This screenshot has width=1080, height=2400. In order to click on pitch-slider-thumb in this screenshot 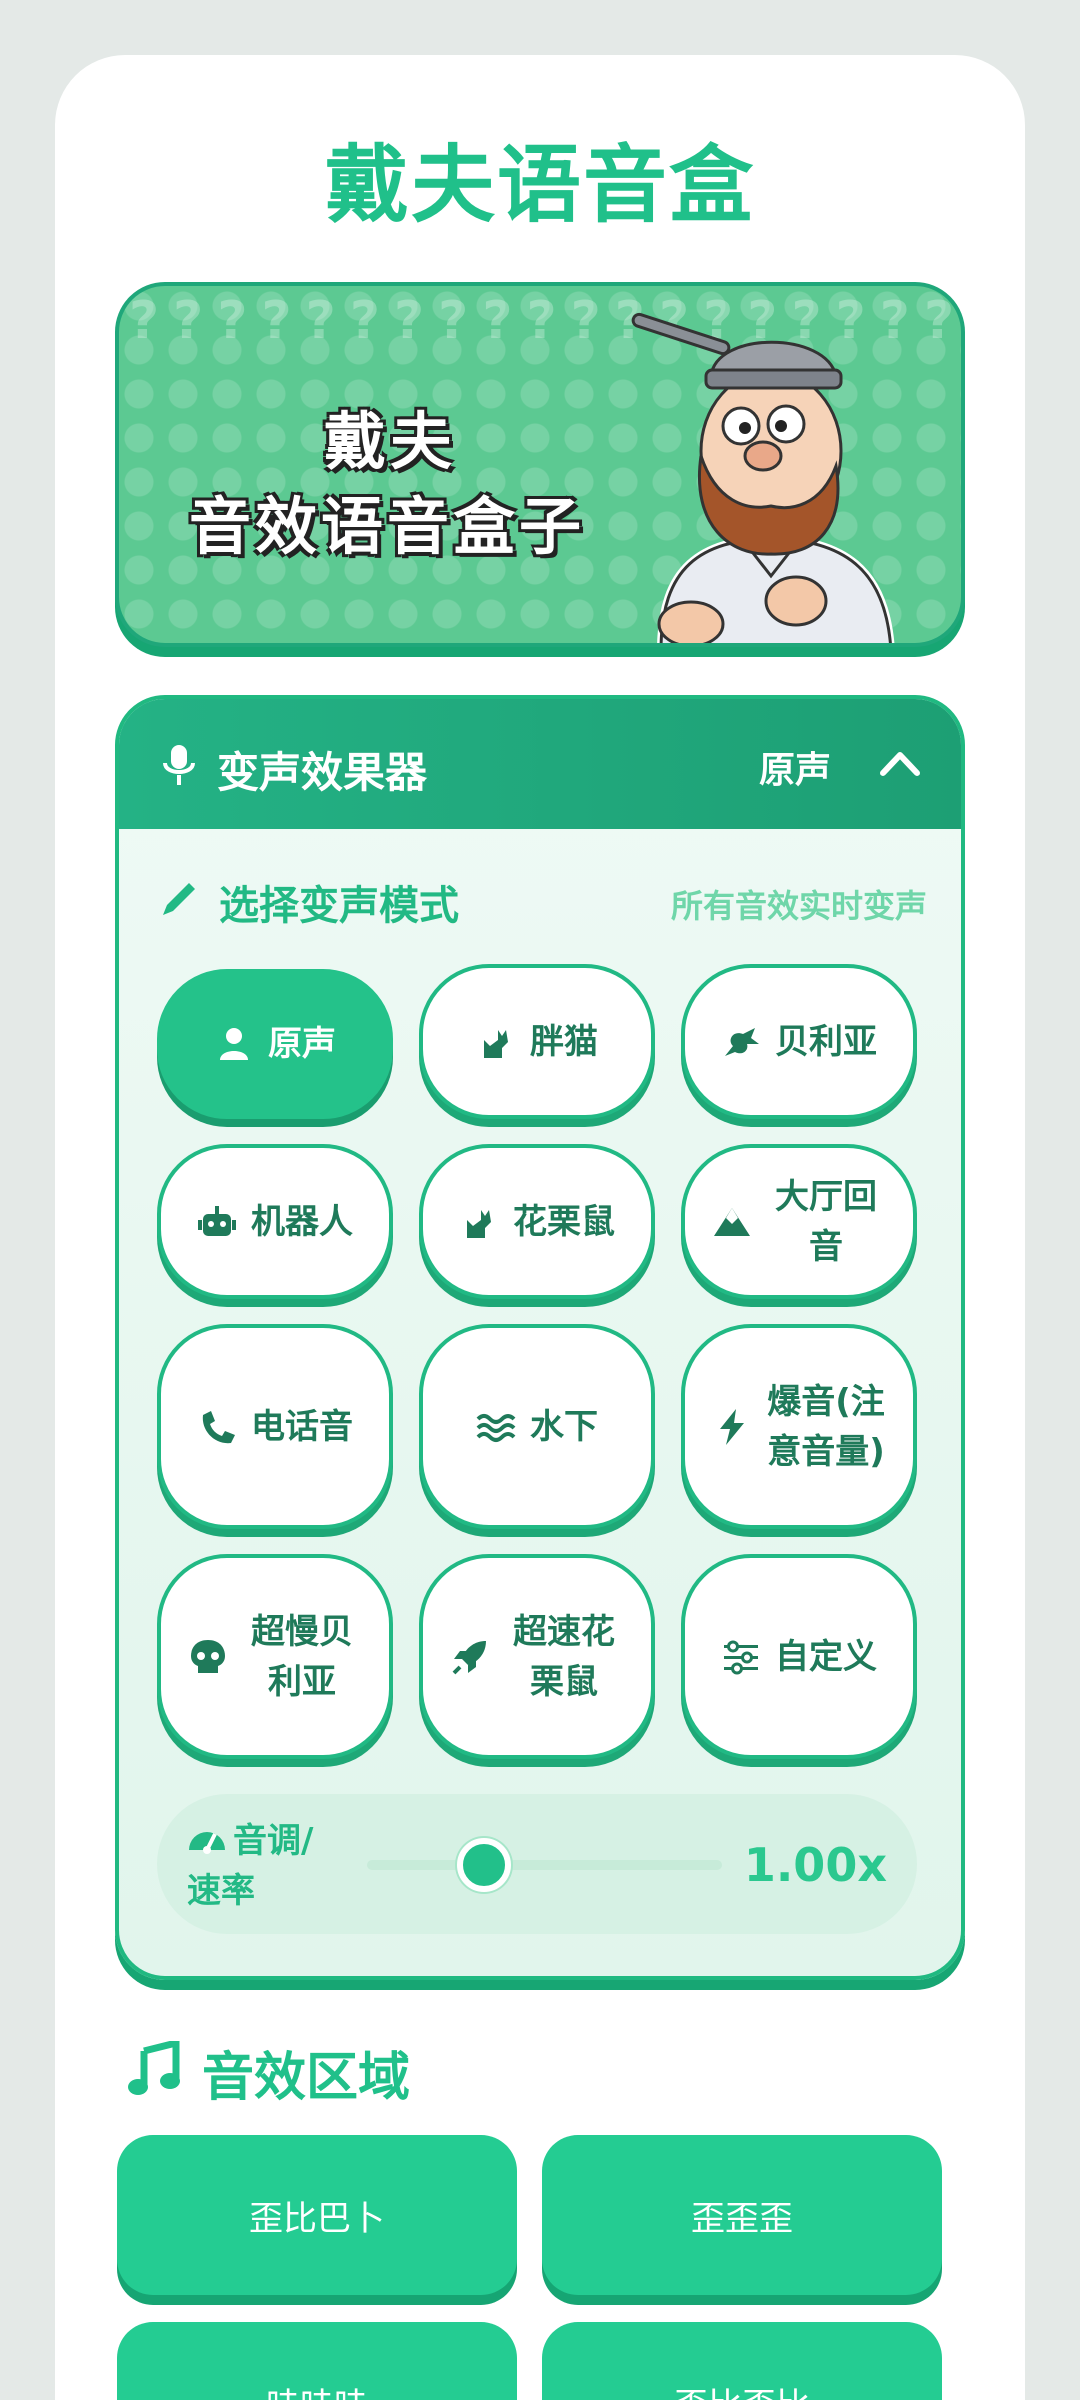, I will do `click(484, 1865)`.